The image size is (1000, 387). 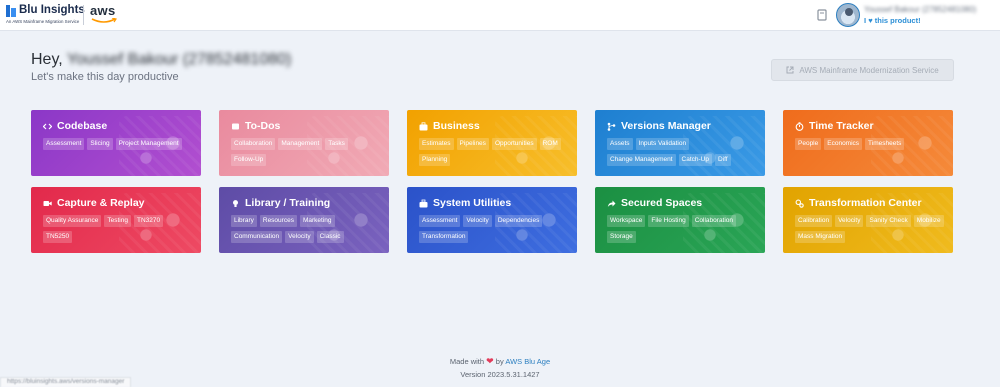 What do you see at coordinates (148, 144) in the screenshot?
I see `tile-tag: Project Management` at bounding box center [148, 144].